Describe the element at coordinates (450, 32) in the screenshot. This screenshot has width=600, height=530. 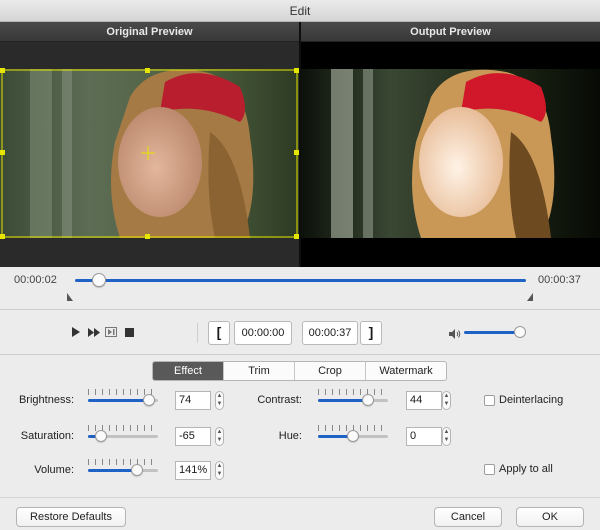
I see `output-preview-title: Output Preview` at that location.